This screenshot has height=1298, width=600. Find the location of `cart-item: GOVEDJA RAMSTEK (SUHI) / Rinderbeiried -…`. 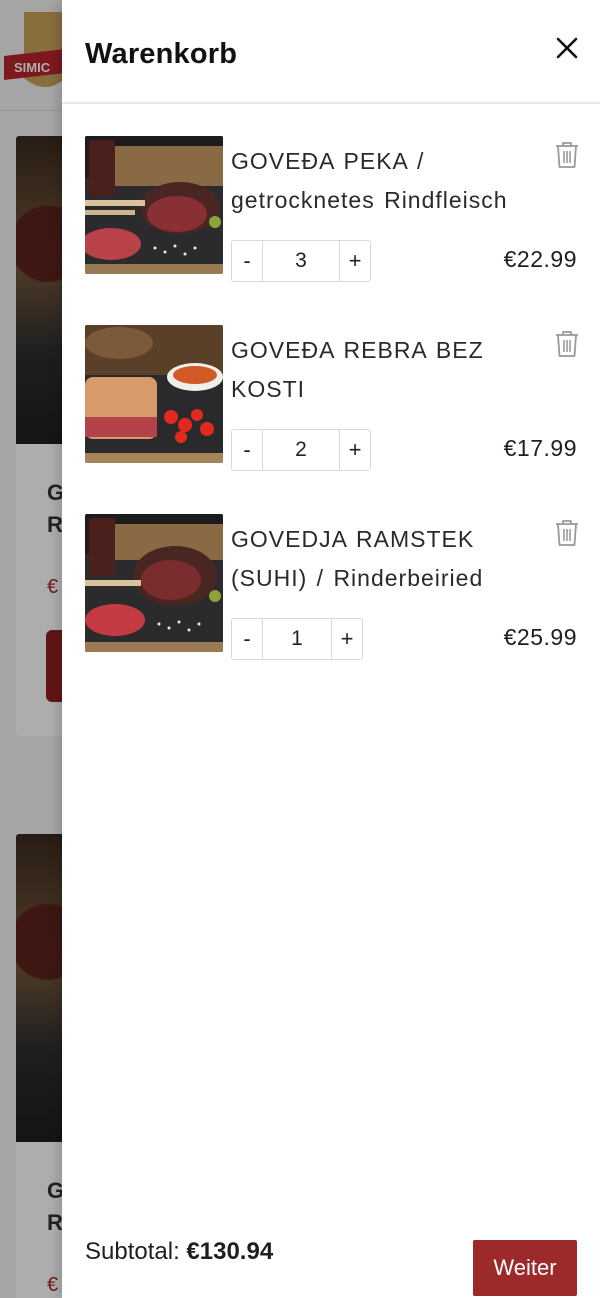

cart-item: GOVEDJA RAMSTEK (SUHI) / Rinderbeiried -… is located at coordinates (332, 589).